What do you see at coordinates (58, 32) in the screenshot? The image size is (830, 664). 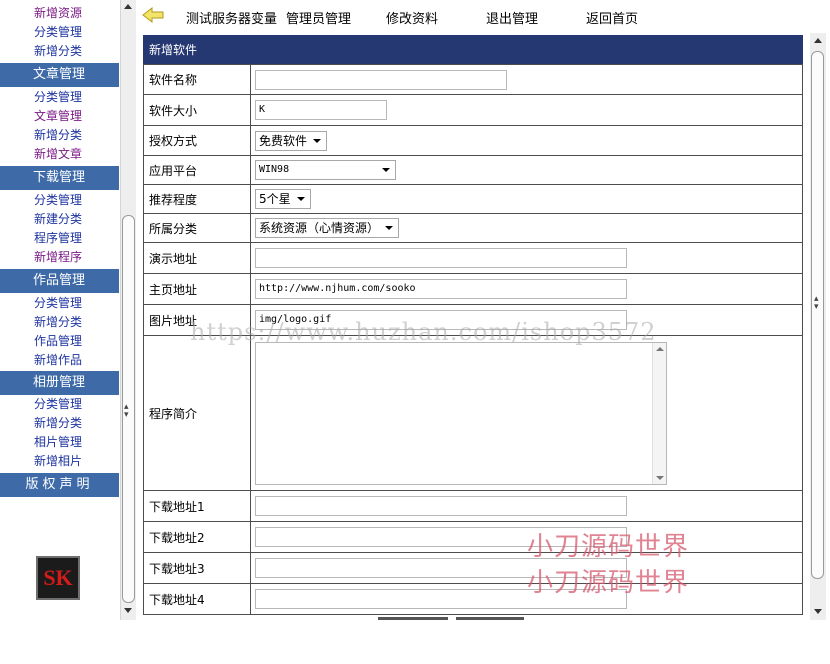 I see `sidebar-item-1: 分类管理` at bounding box center [58, 32].